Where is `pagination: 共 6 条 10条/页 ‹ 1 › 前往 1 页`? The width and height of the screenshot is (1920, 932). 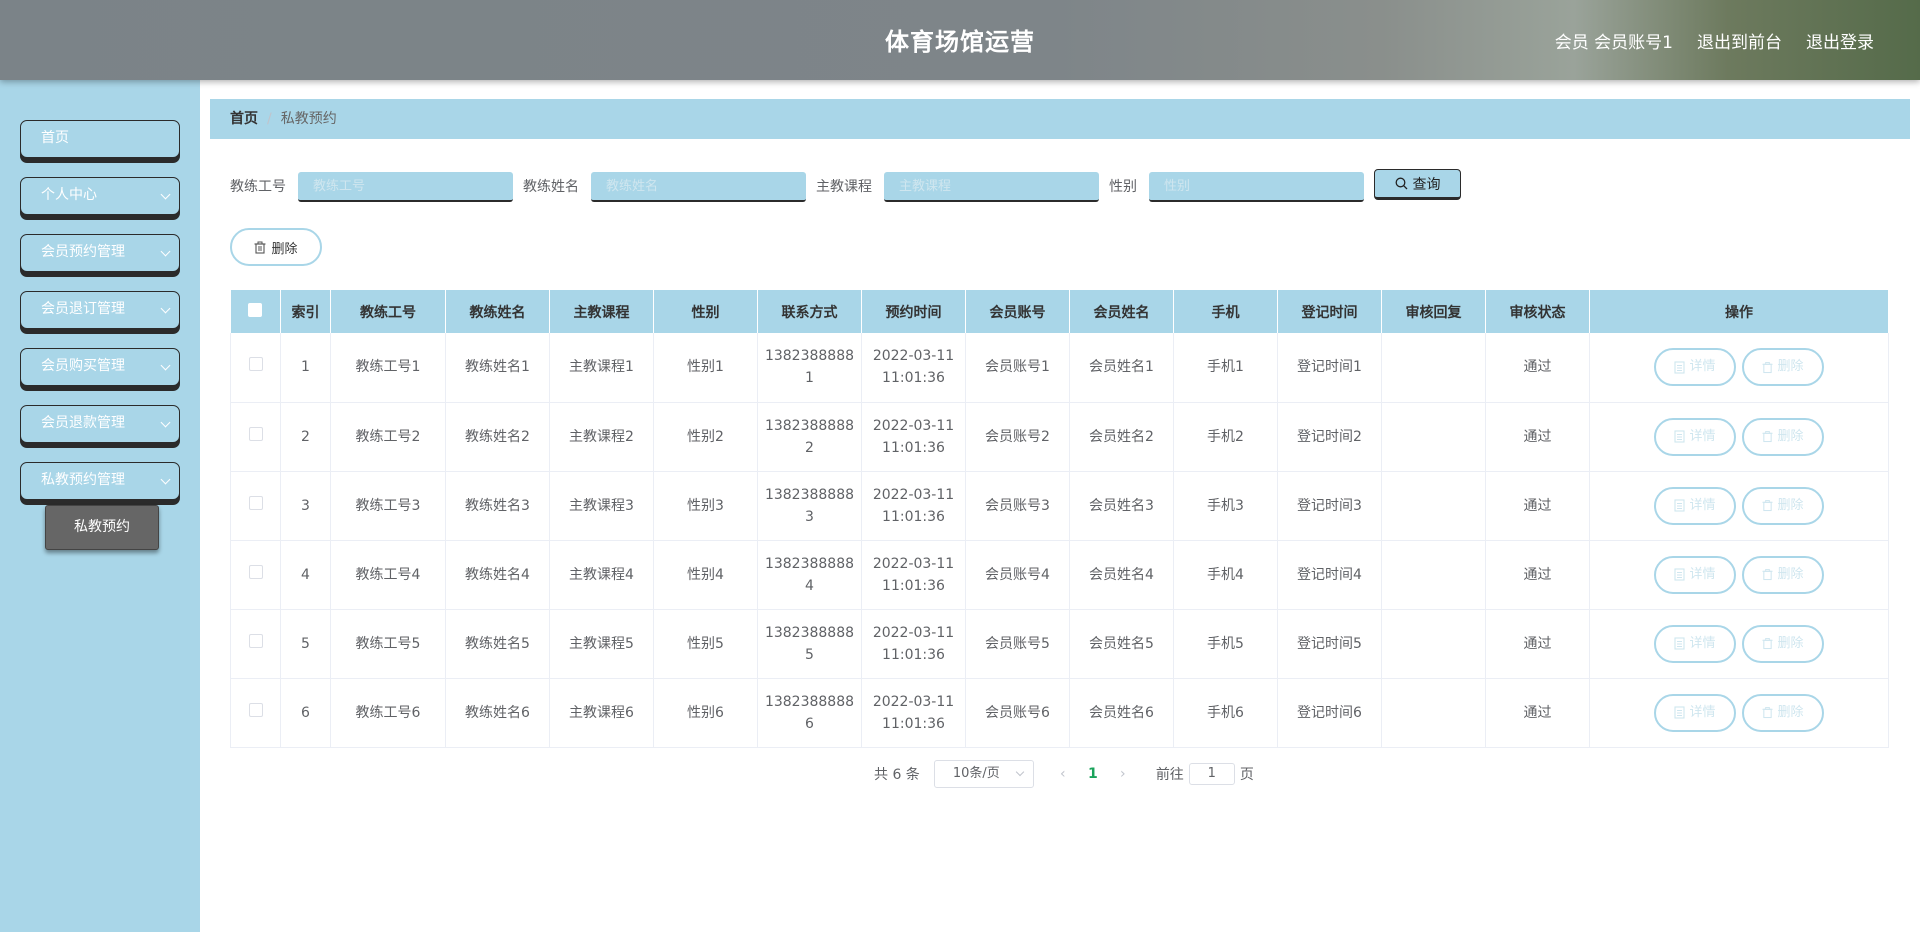
pagination: 共 6 条 10条/页 ‹ 1 › 前往 1 页 is located at coordinates (1064, 774).